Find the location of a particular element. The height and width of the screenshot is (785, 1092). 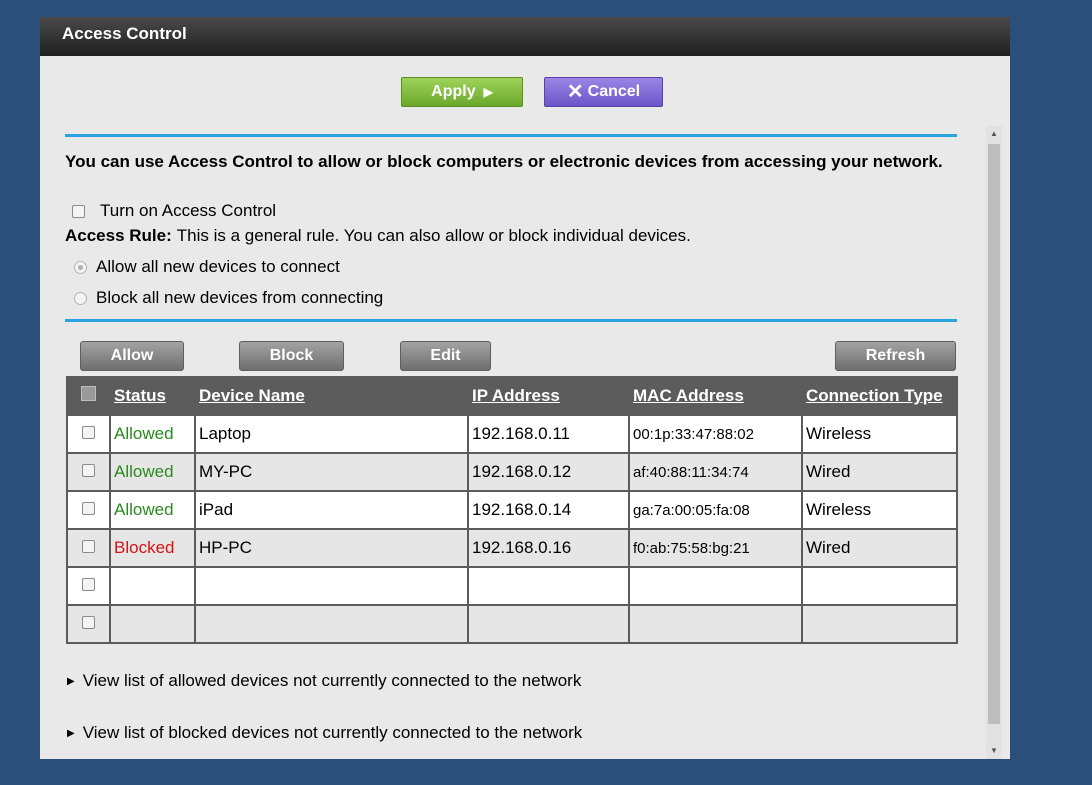

select-all-checkbox is located at coordinates (88, 393).